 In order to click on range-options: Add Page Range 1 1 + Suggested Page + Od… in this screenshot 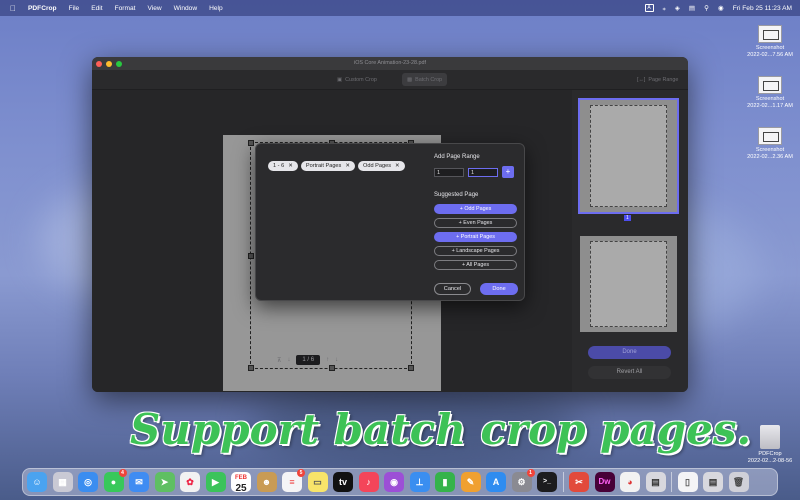, I will do `click(476, 214)`.